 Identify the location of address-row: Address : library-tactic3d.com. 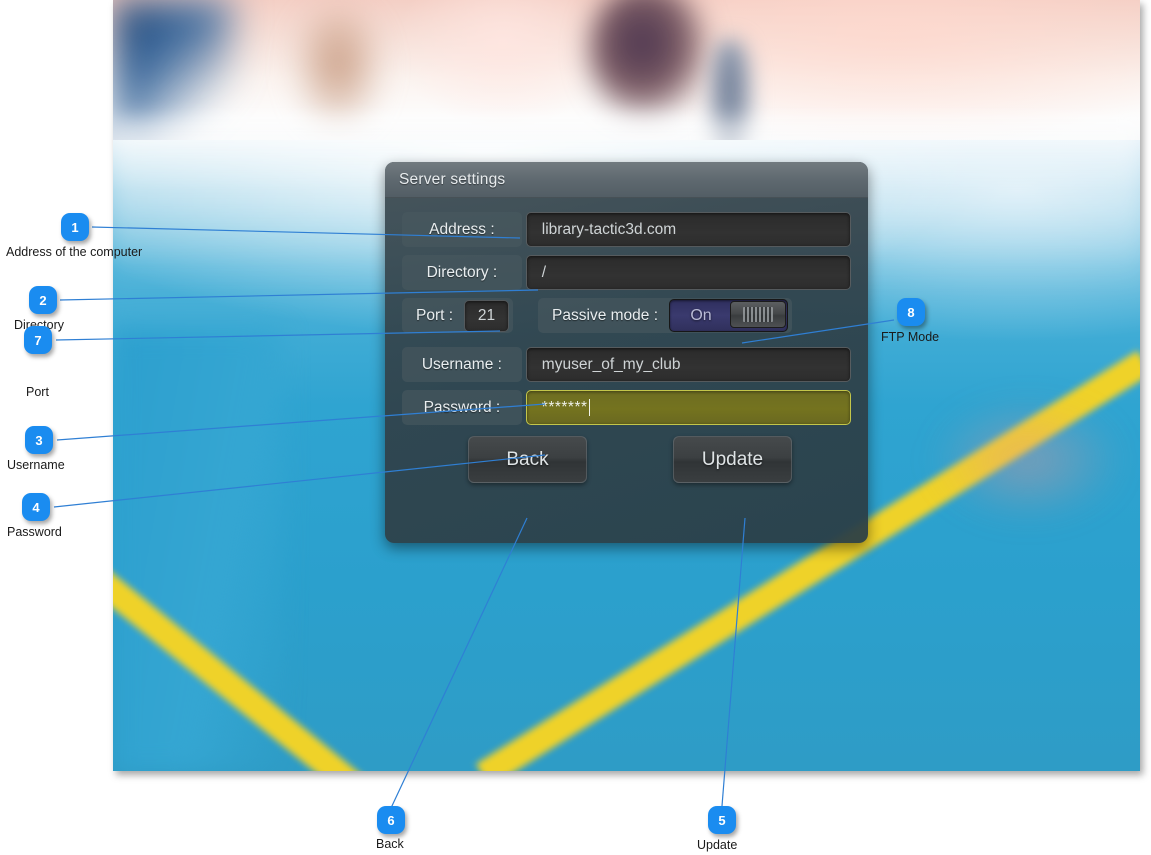
(626, 229).